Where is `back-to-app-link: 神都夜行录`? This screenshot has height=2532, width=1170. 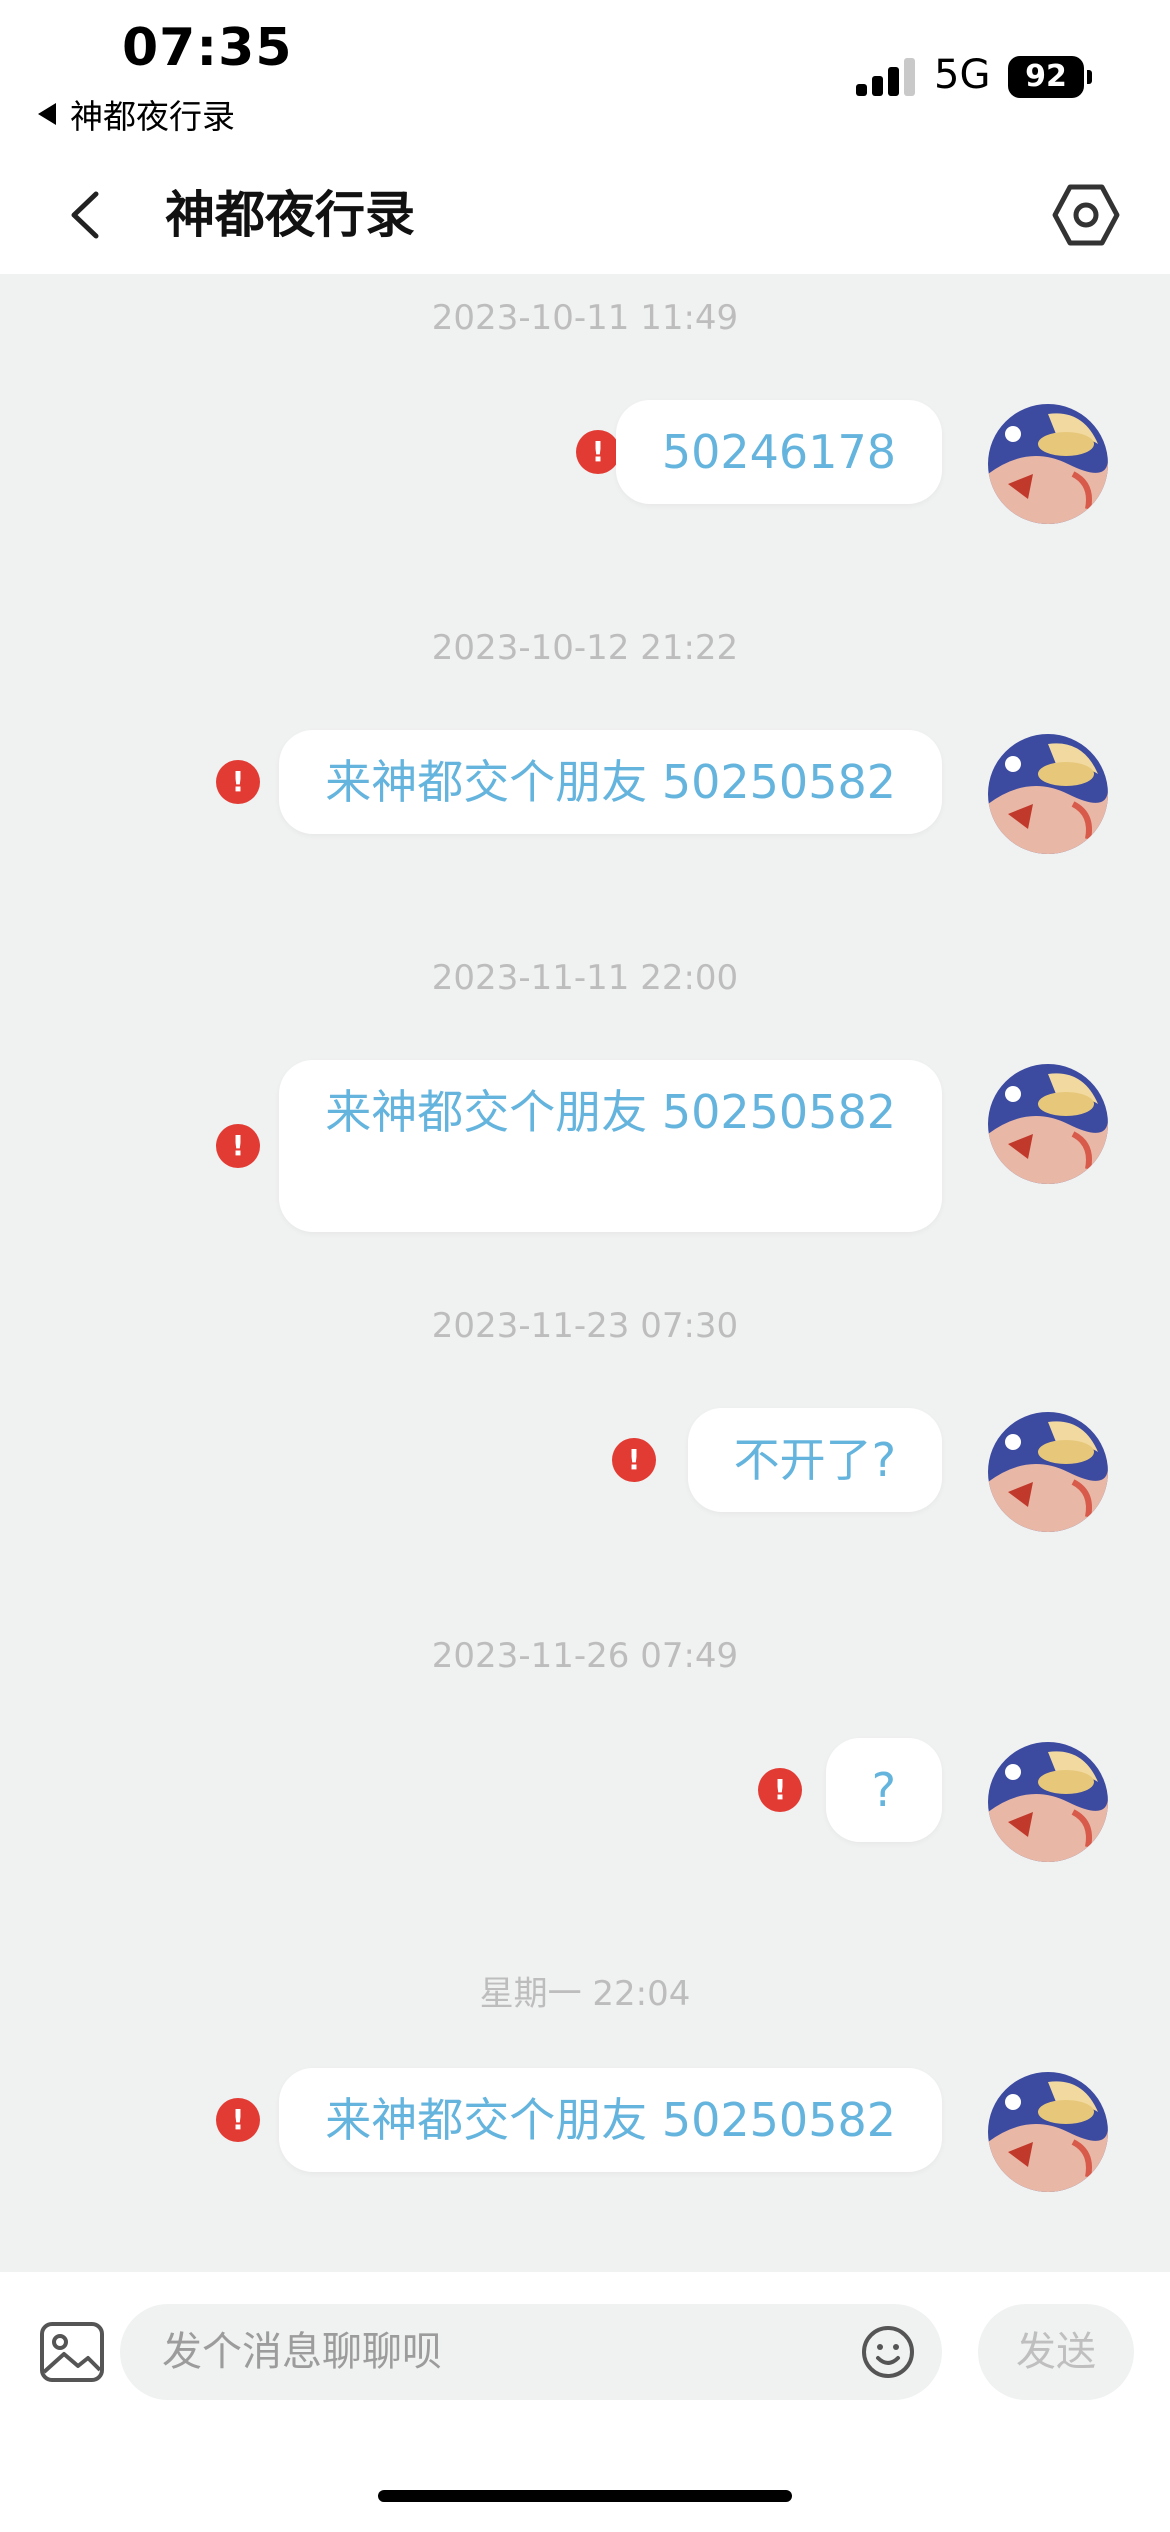
back-to-app-link: 神都夜行录 is located at coordinates (136, 114).